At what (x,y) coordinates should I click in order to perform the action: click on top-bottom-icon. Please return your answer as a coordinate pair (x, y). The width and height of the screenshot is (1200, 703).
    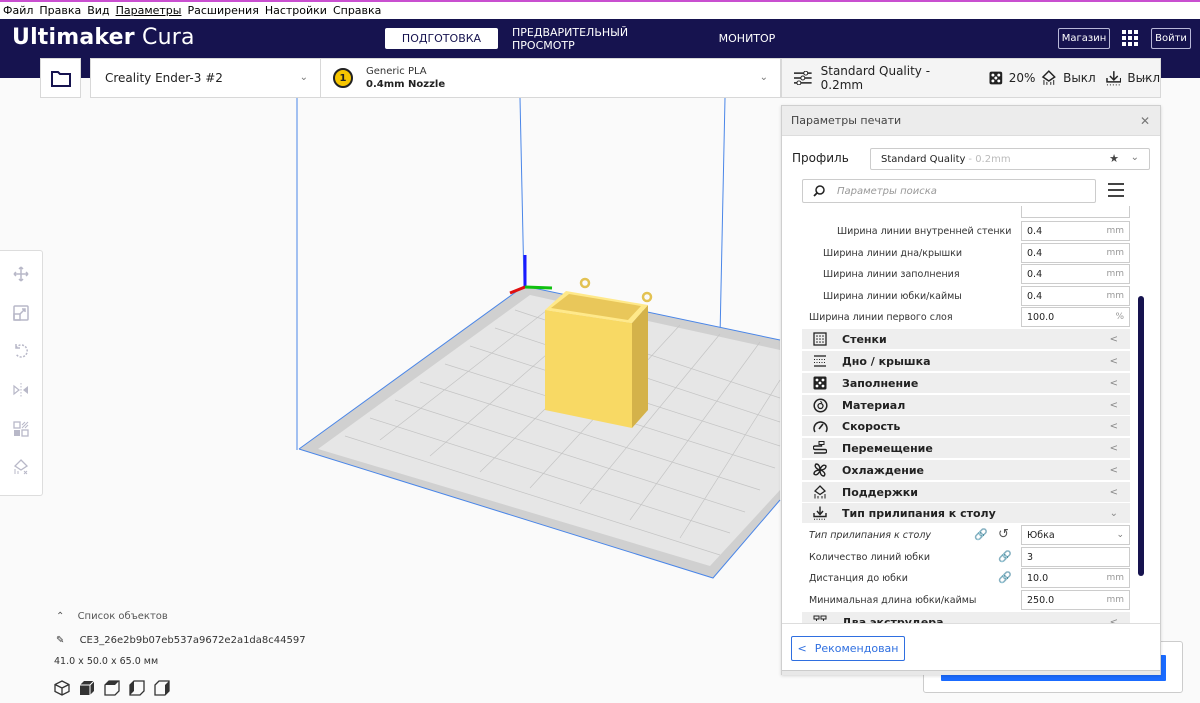
    Looking at the image, I should click on (820, 361).